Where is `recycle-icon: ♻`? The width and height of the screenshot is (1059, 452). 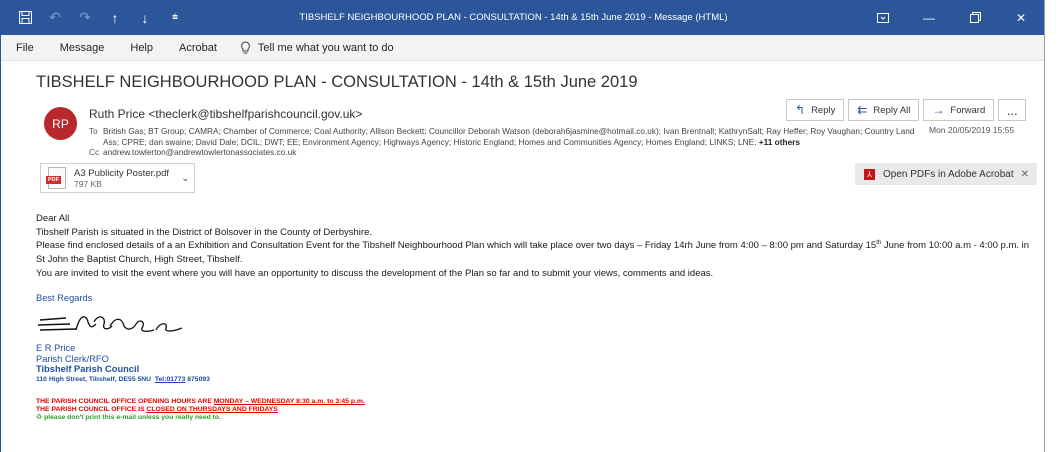
recycle-icon: ♻ is located at coordinates (39, 418).